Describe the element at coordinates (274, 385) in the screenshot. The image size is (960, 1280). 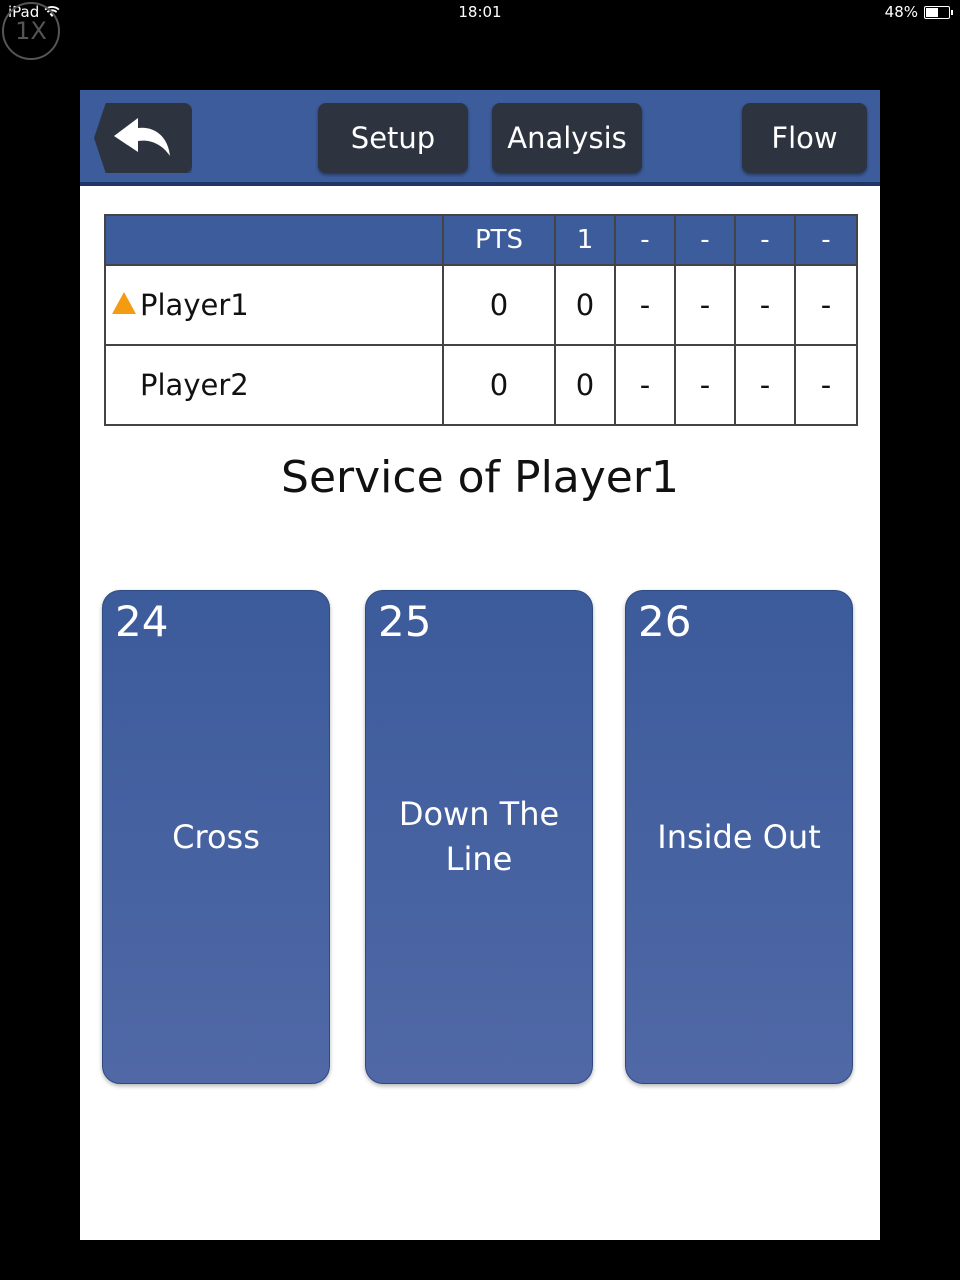
I see `player-name: Player2` at that location.